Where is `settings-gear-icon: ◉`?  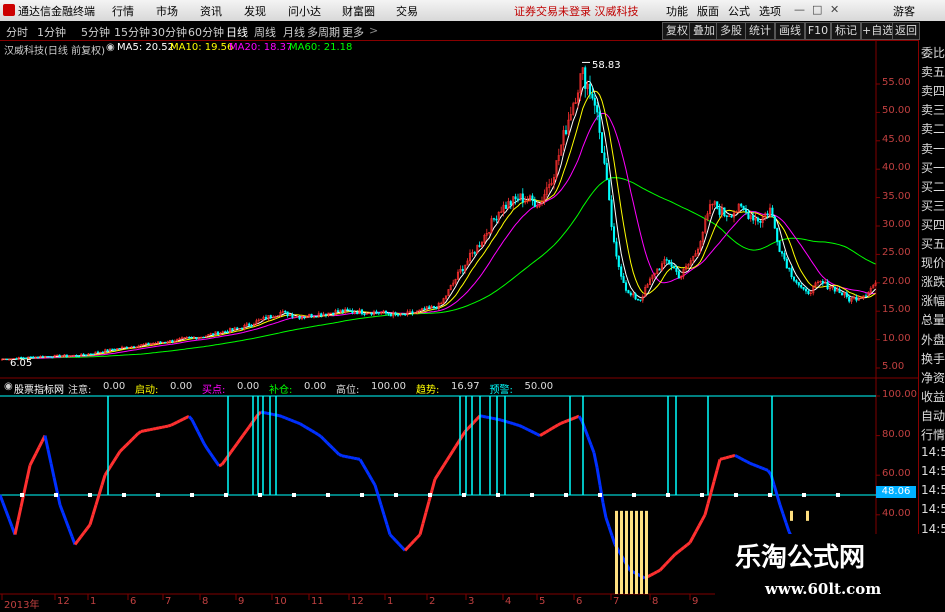
settings-gear-icon: ◉ is located at coordinates (110, 47).